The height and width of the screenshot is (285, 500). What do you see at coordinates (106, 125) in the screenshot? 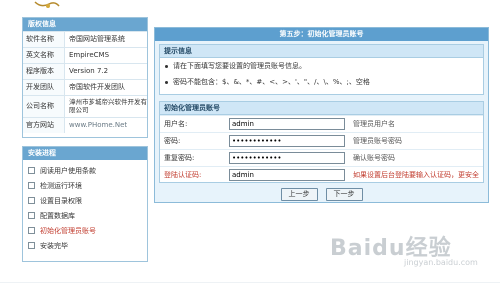
I see `website-link: www.PHome.Net` at bounding box center [106, 125].